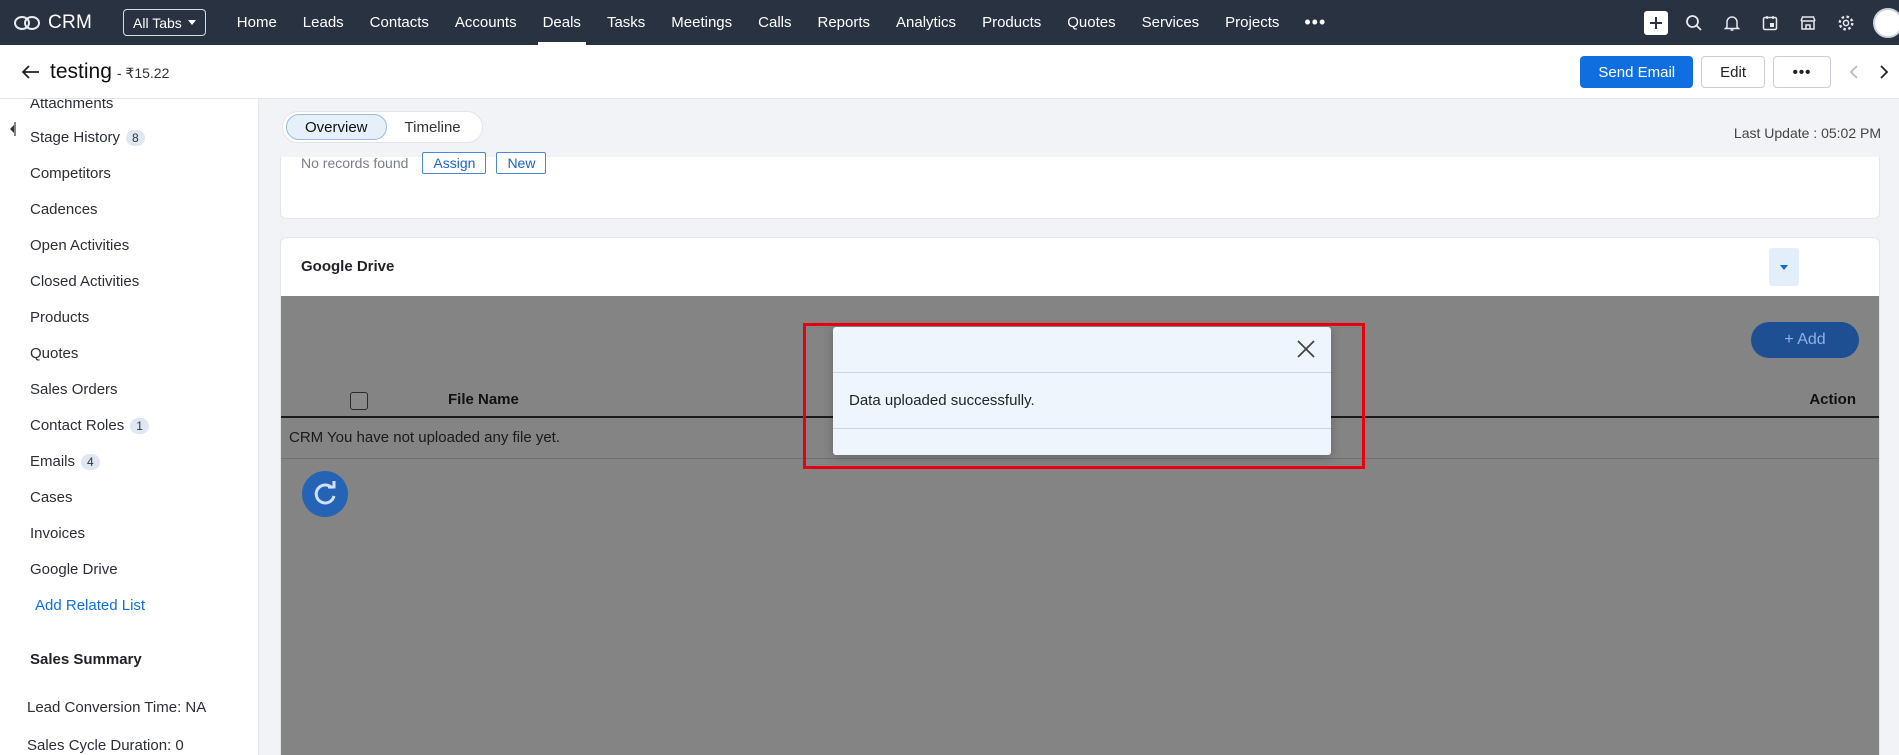  I want to click on all-tabs-dropdown: All Tabs, so click(164, 22).